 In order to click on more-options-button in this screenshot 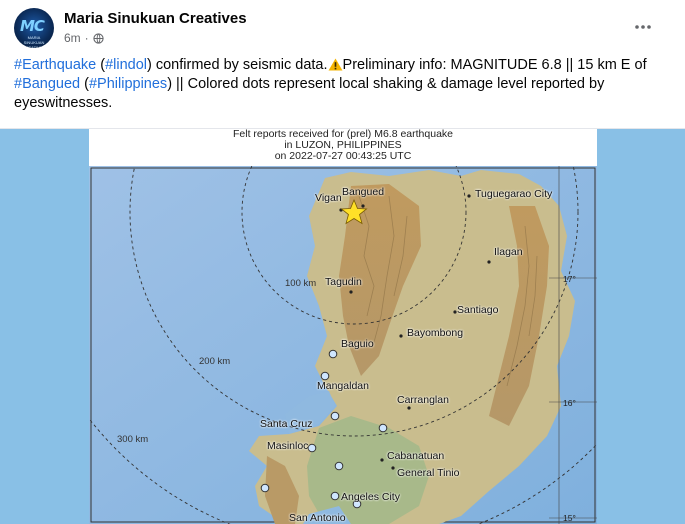, I will do `click(643, 27)`.